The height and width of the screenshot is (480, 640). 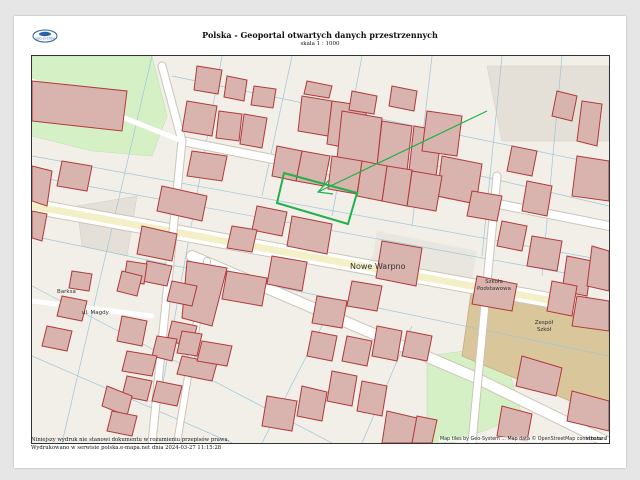 I want to click on page-number: strona 1, so click(x=596, y=439).